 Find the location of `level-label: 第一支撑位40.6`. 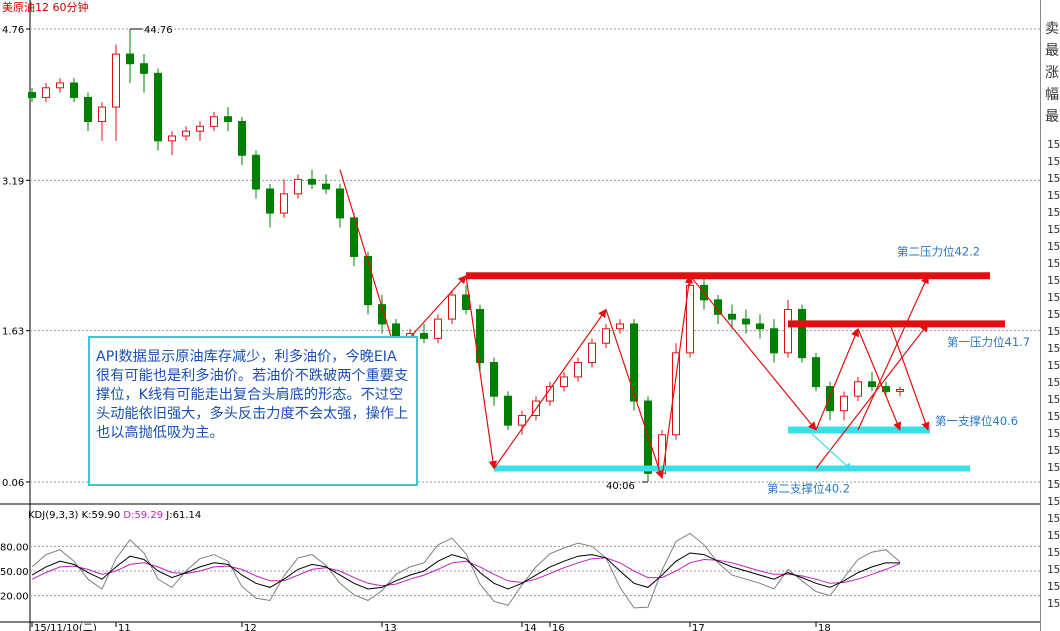

level-label: 第一支撑位40.6 is located at coordinates (976, 421).